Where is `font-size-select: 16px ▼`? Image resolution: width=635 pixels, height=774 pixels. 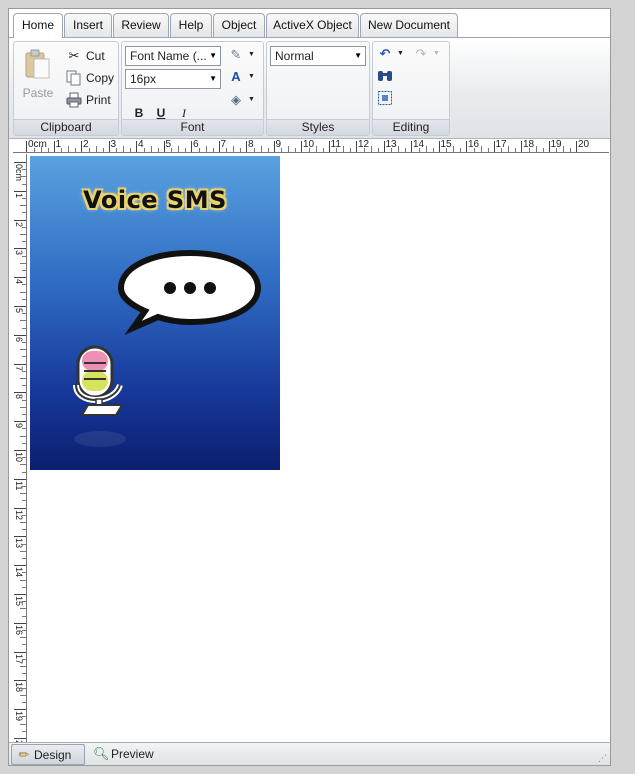 font-size-select: 16px ▼ is located at coordinates (173, 79).